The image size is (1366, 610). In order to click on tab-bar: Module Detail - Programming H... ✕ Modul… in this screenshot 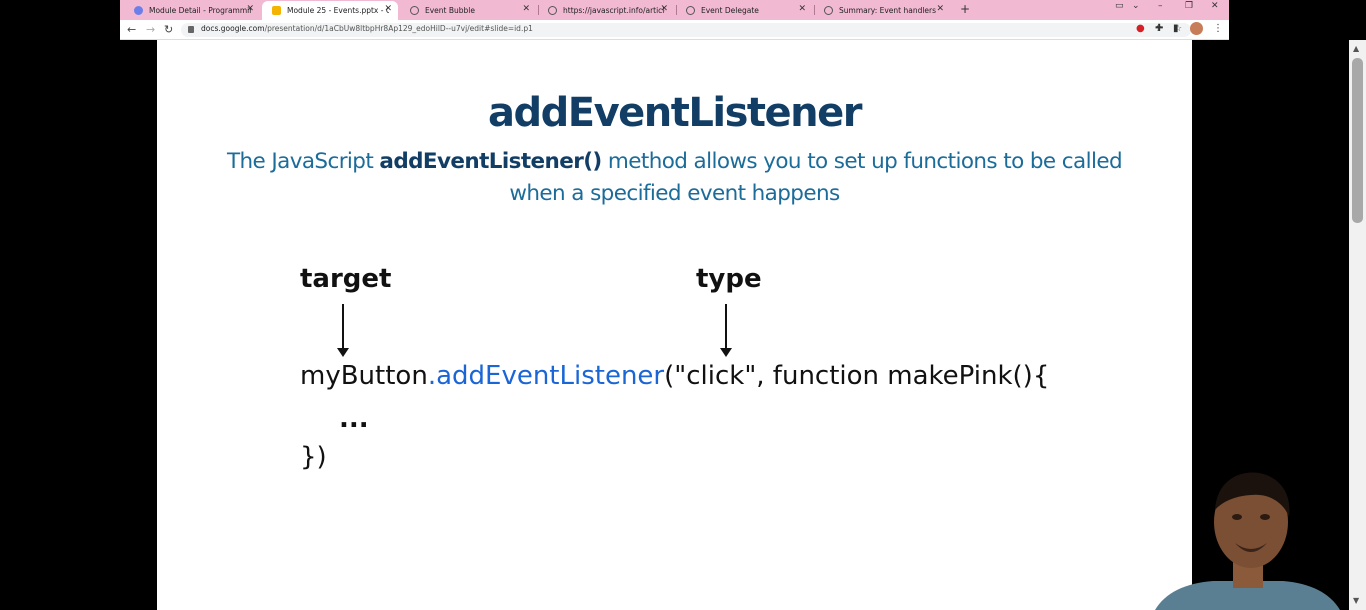, I will do `click(674, 10)`.